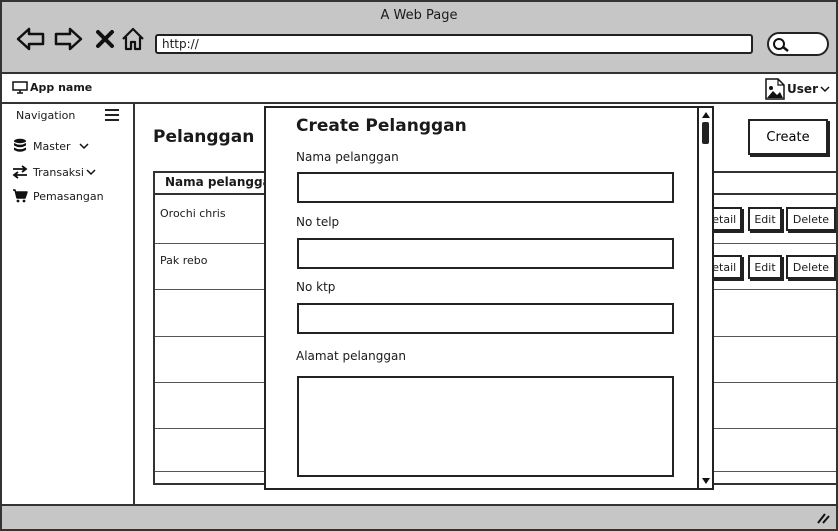  Describe the element at coordinates (46, 115) in the screenshot. I see `sidebar-heading: Navigation` at that location.